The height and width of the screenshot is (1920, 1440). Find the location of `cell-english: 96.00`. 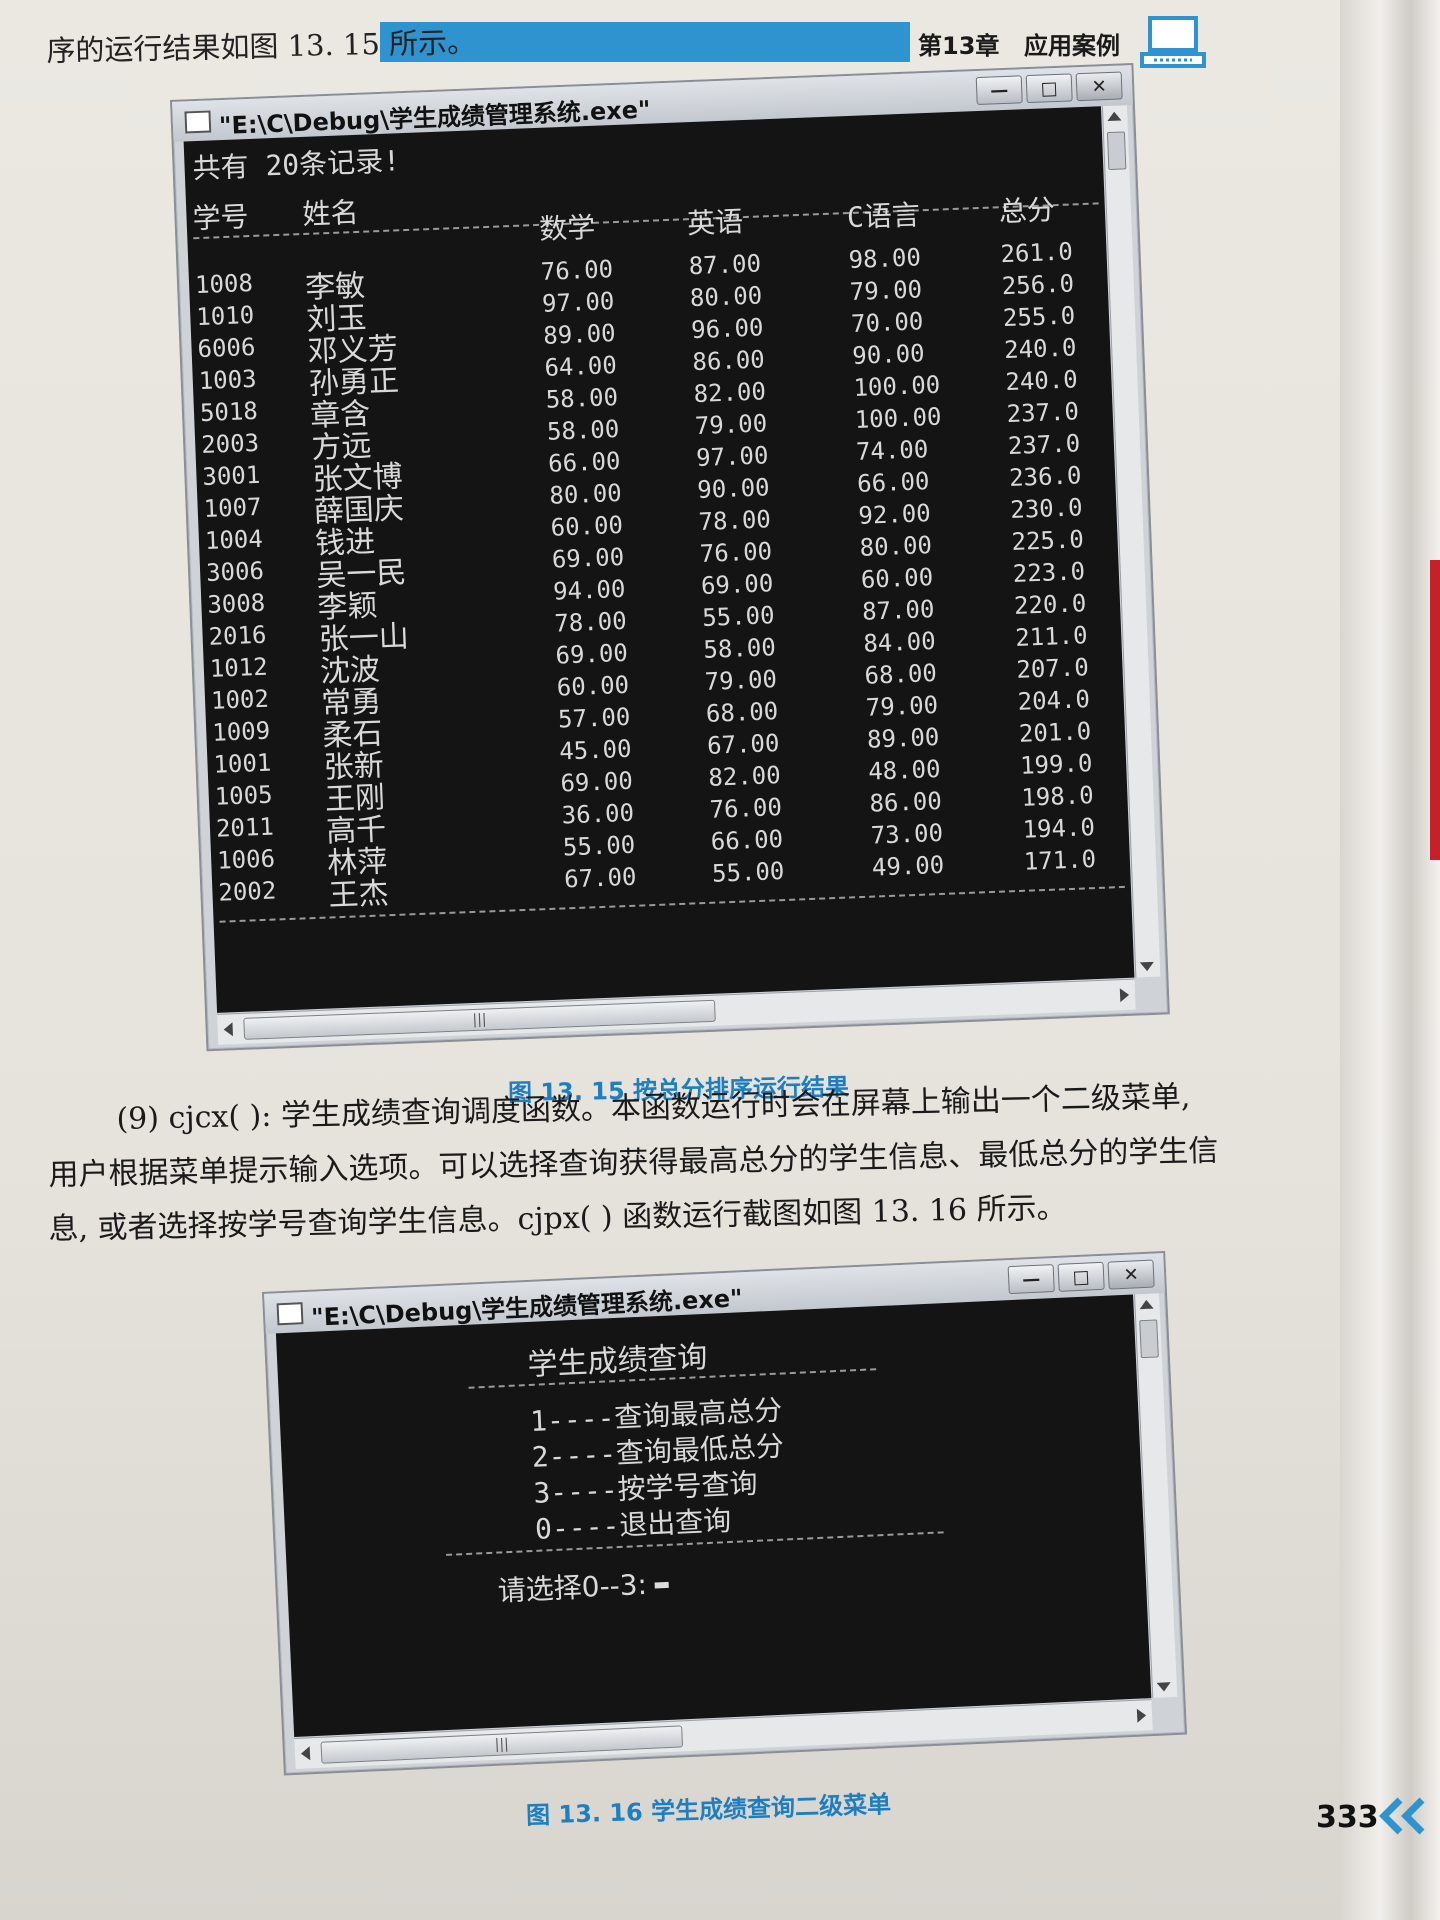

cell-english: 96.00 is located at coordinates (727, 329).